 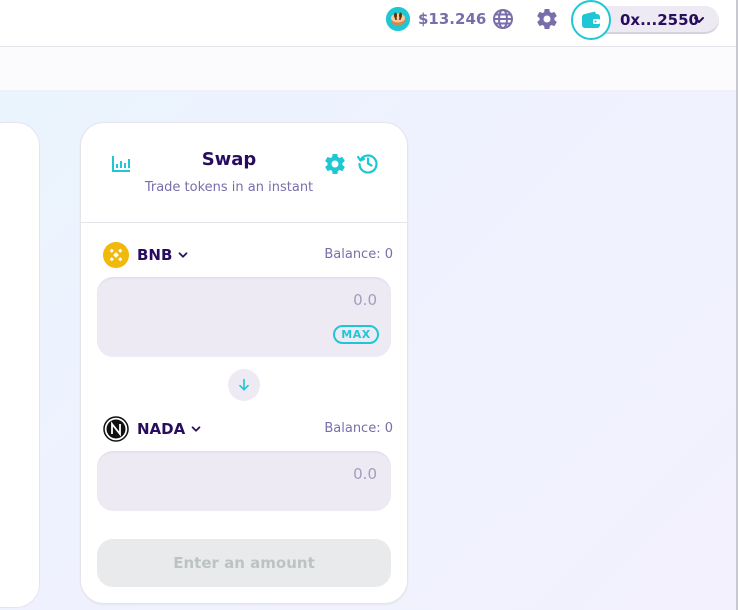 I want to click on from-token-select: BNB, so click(x=146, y=255).